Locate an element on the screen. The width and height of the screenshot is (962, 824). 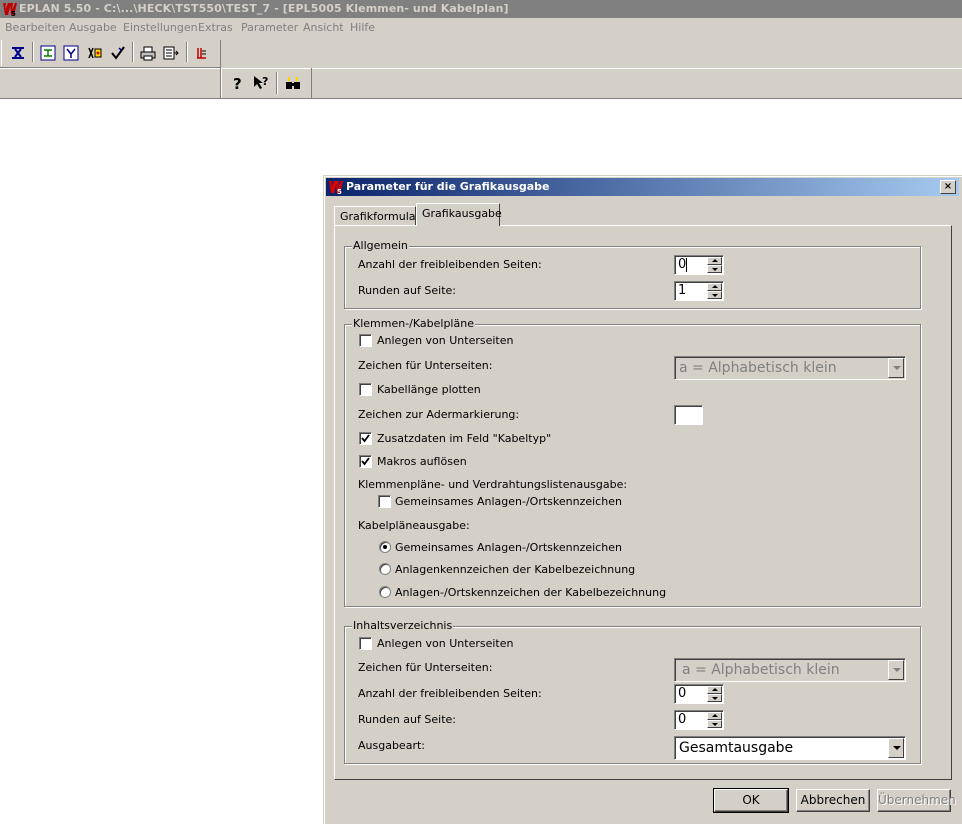
toc-round-label: Runden auf Seite: is located at coordinates (407, 719).